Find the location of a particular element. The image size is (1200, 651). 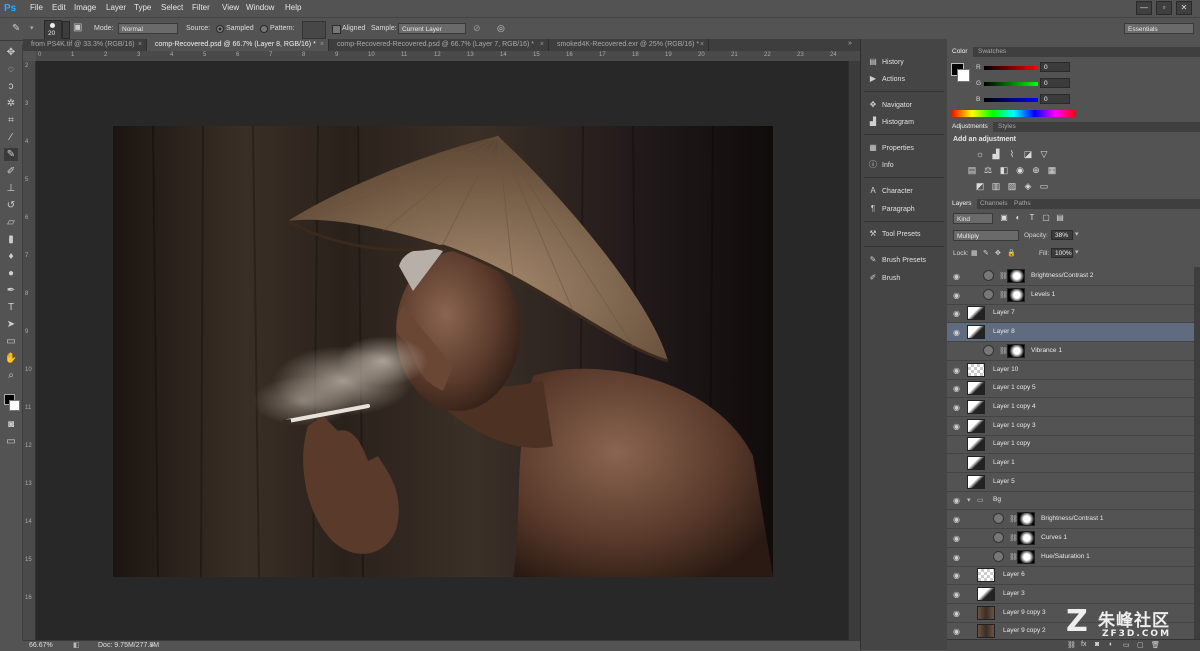

layer-name: Layer 6 is located at coordinates (1014, 574).